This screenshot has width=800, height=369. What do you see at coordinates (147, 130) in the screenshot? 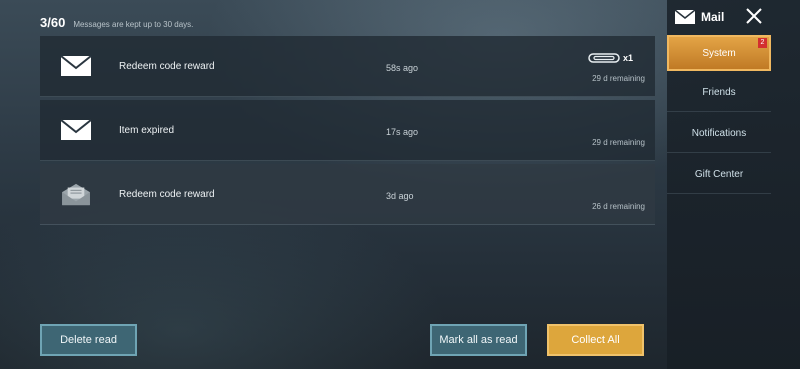
I see `mail-title: Item expired` at bounding box center [147, 130].